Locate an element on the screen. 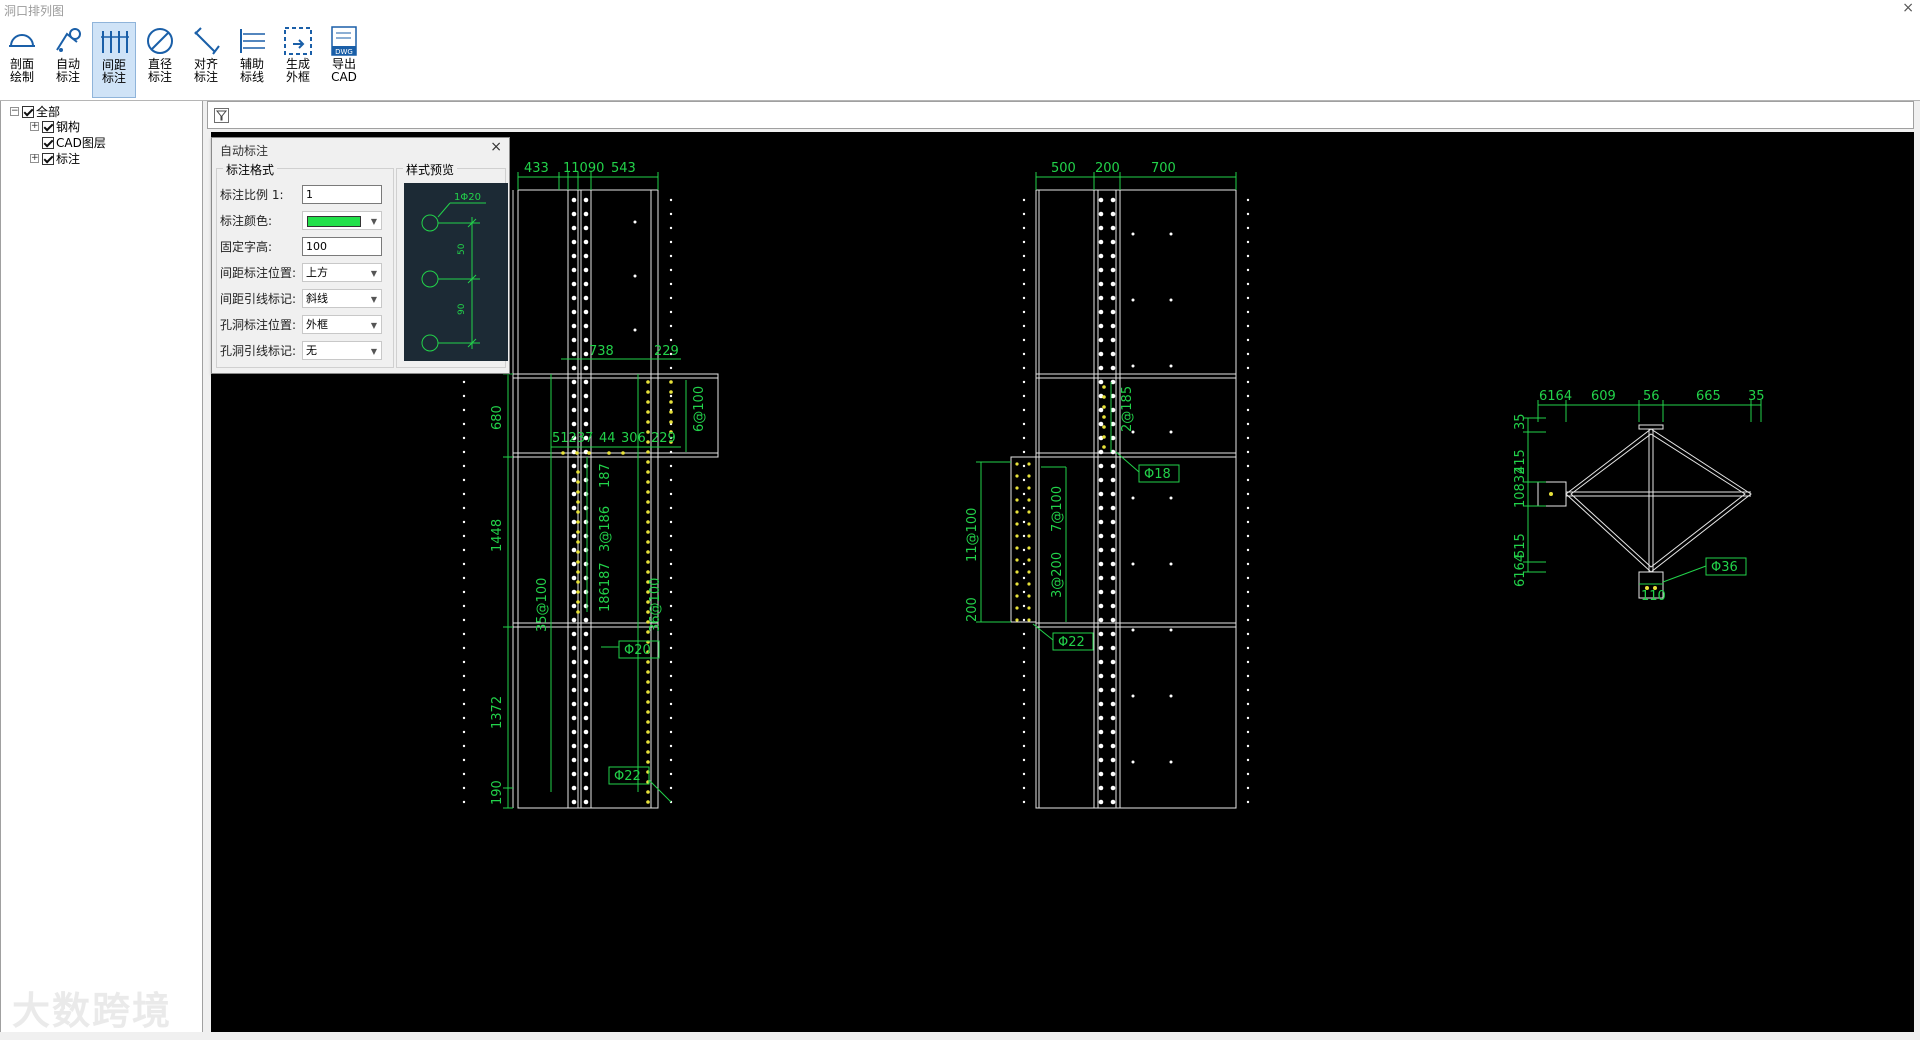 The width and height of the screenshot is (1920, 1040). tree-checkbox-cad-layer is located at coordinates (48, 142).